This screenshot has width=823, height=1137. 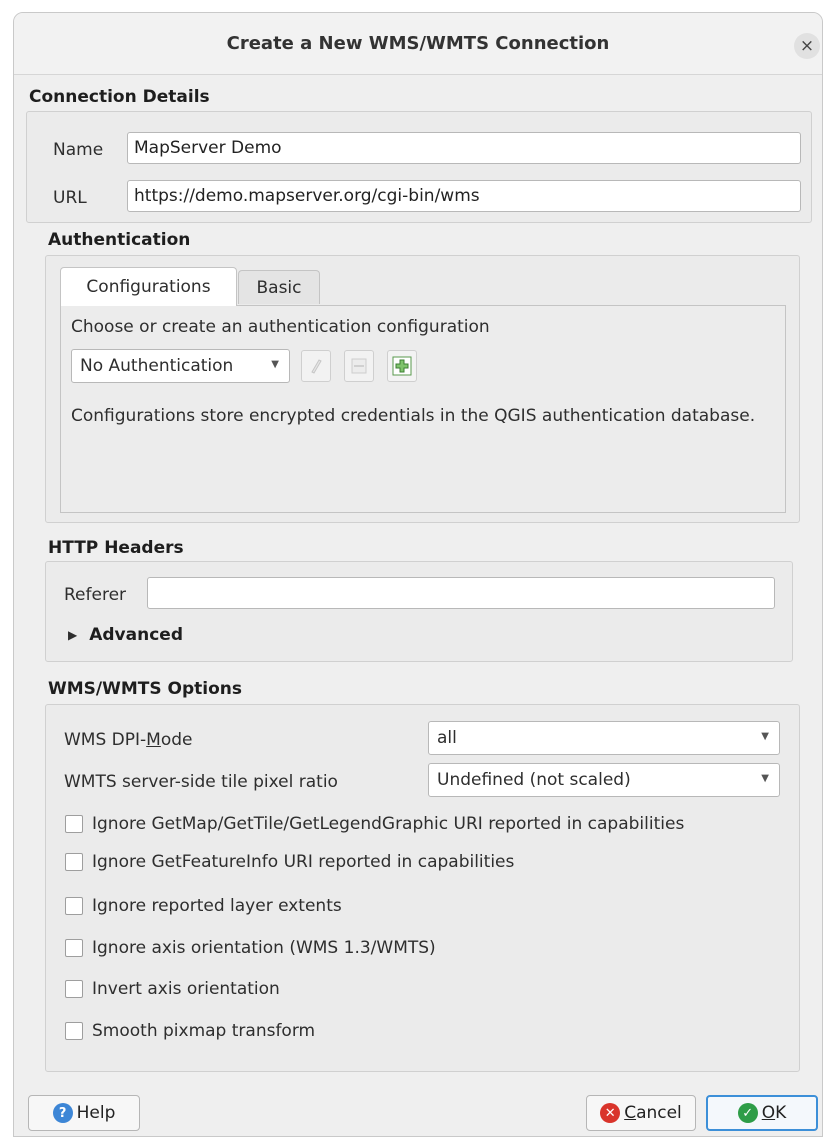 I want to click on tile-ratio-label: WMTS server-side tile pixel ratio, so click(x=201, y=782).